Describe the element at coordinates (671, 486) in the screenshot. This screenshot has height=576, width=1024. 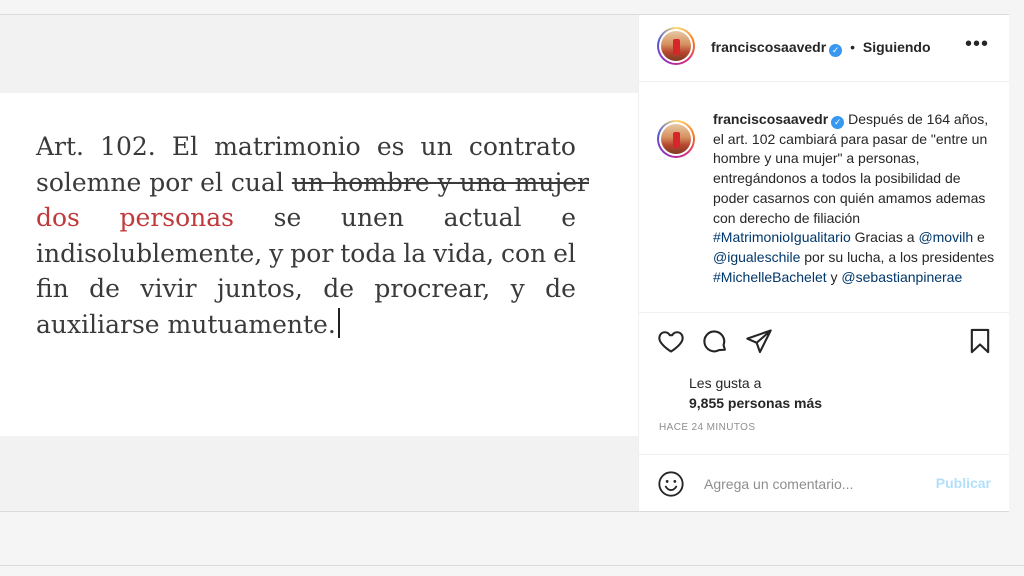
I see `emoji-icon` at that location.